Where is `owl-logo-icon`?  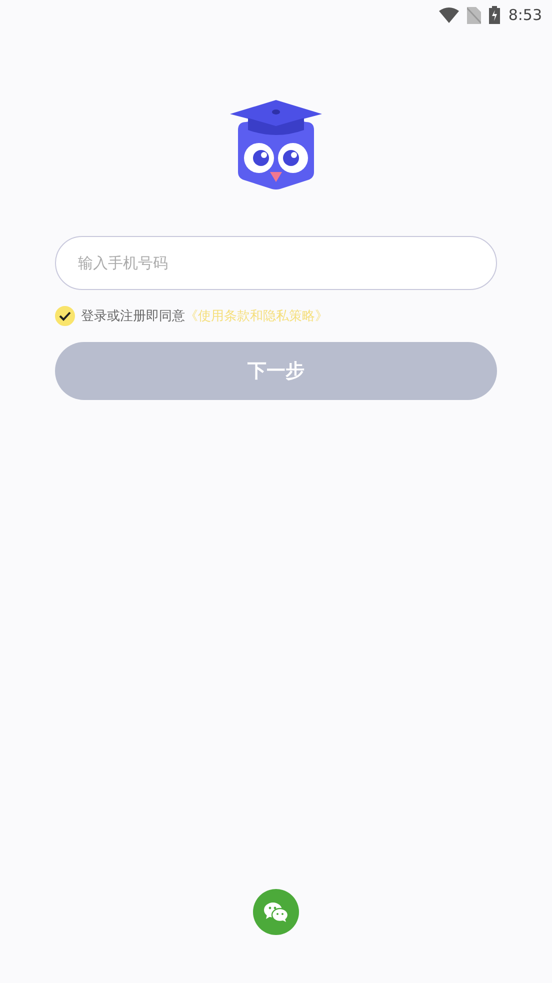
owl-logo-icon is located at coordinates (276, 145).